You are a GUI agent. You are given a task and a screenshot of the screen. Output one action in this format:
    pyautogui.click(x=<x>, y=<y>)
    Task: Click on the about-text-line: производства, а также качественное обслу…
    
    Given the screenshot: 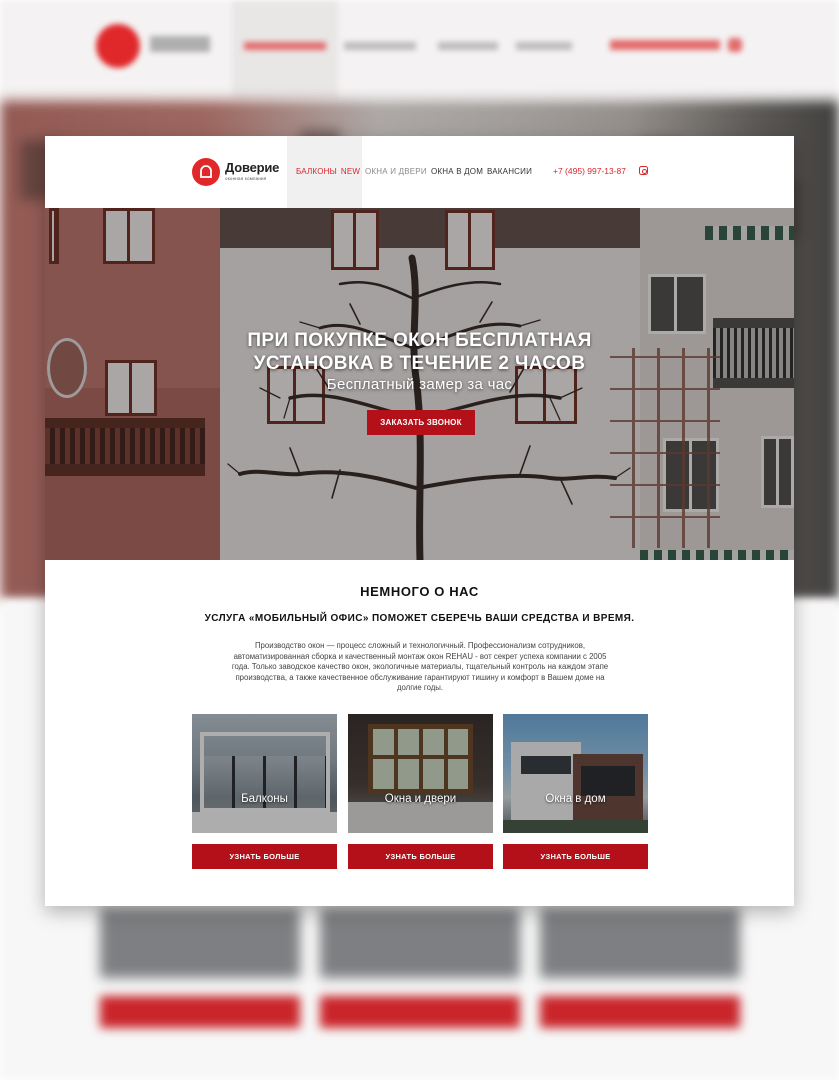 What is the action you would take?
    pyautogui.click(x=420, y=677)
    